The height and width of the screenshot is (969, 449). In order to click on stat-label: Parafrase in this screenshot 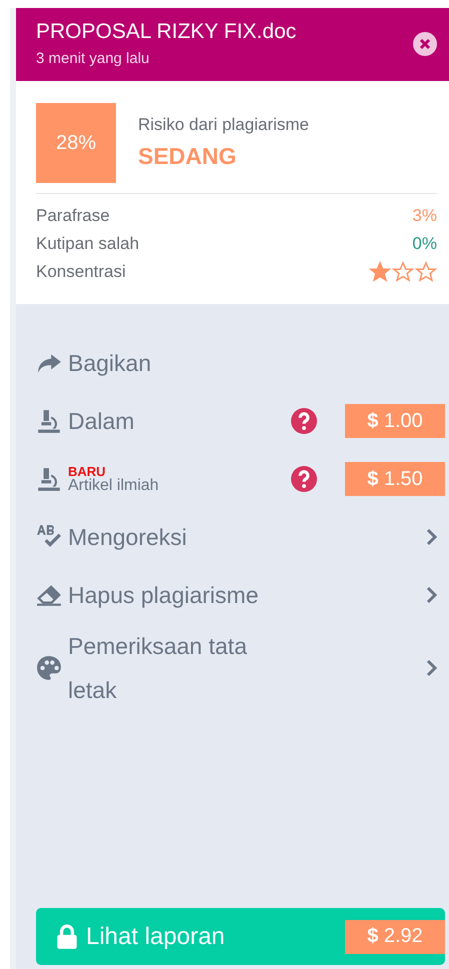, I will do `click(73, 216)`.